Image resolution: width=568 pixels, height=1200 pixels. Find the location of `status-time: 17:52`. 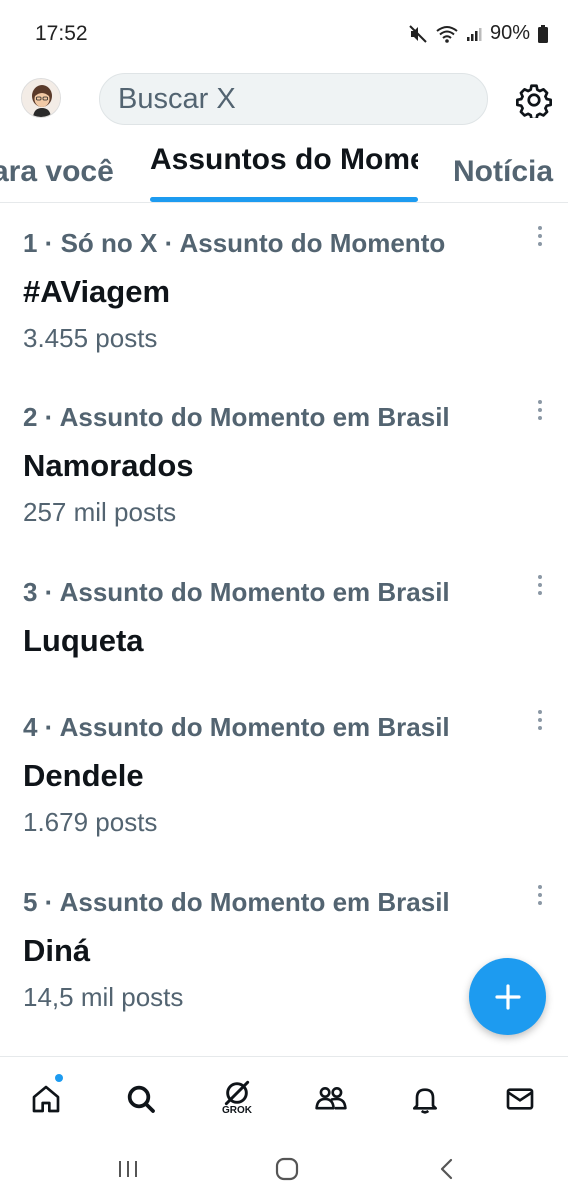

status-time: 17:52 is located at coordinates (61, 33).